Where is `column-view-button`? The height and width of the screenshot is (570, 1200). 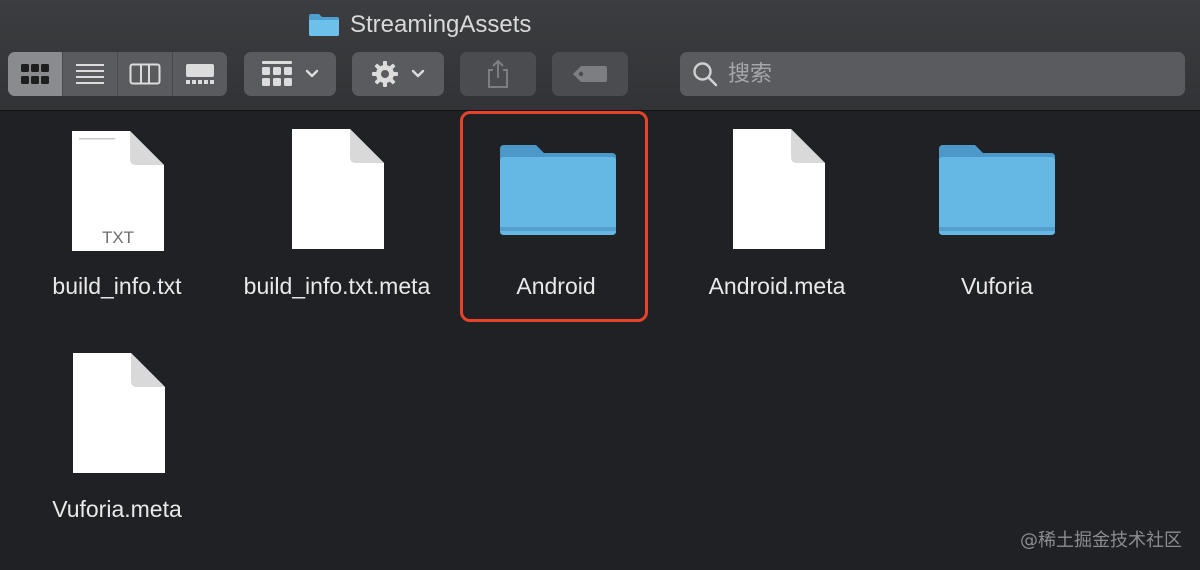 column-view-button is located at coordinates (145, 74).